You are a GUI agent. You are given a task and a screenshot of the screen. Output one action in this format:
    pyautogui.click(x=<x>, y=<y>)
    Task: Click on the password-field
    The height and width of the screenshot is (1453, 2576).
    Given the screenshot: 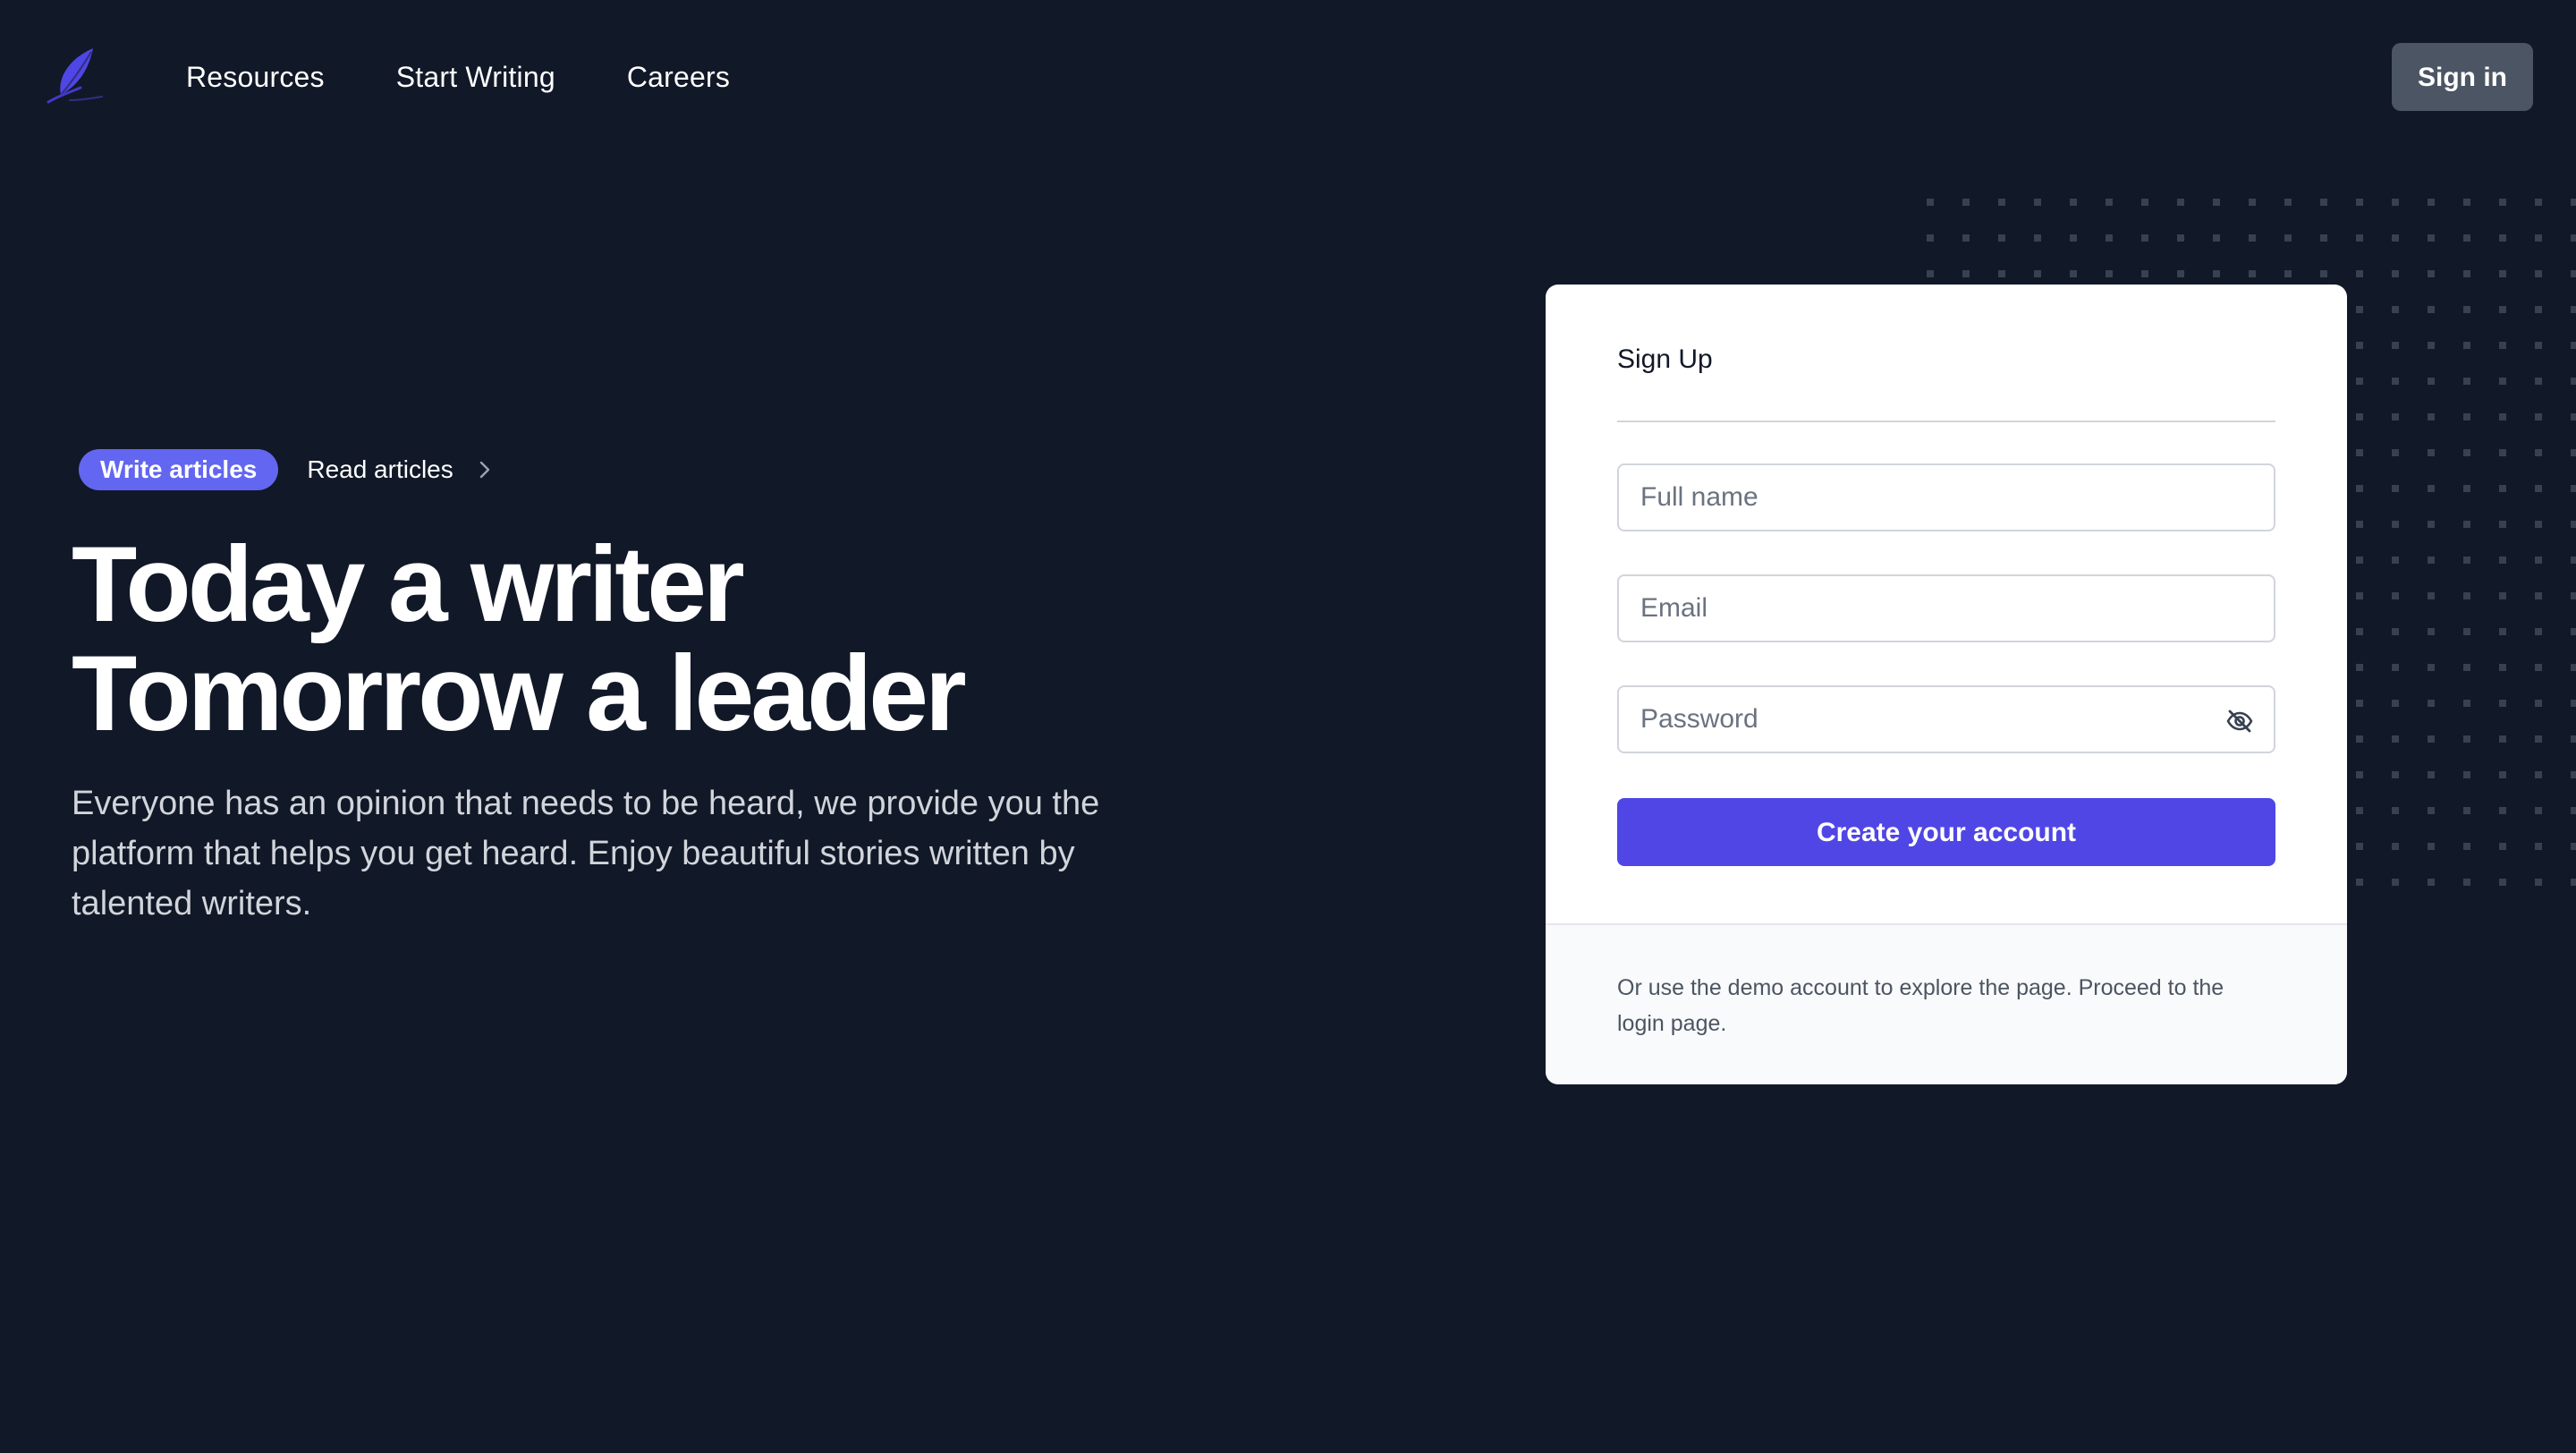 What is the action you would take?
    pyautogui.click(x=1946, y=719)
    